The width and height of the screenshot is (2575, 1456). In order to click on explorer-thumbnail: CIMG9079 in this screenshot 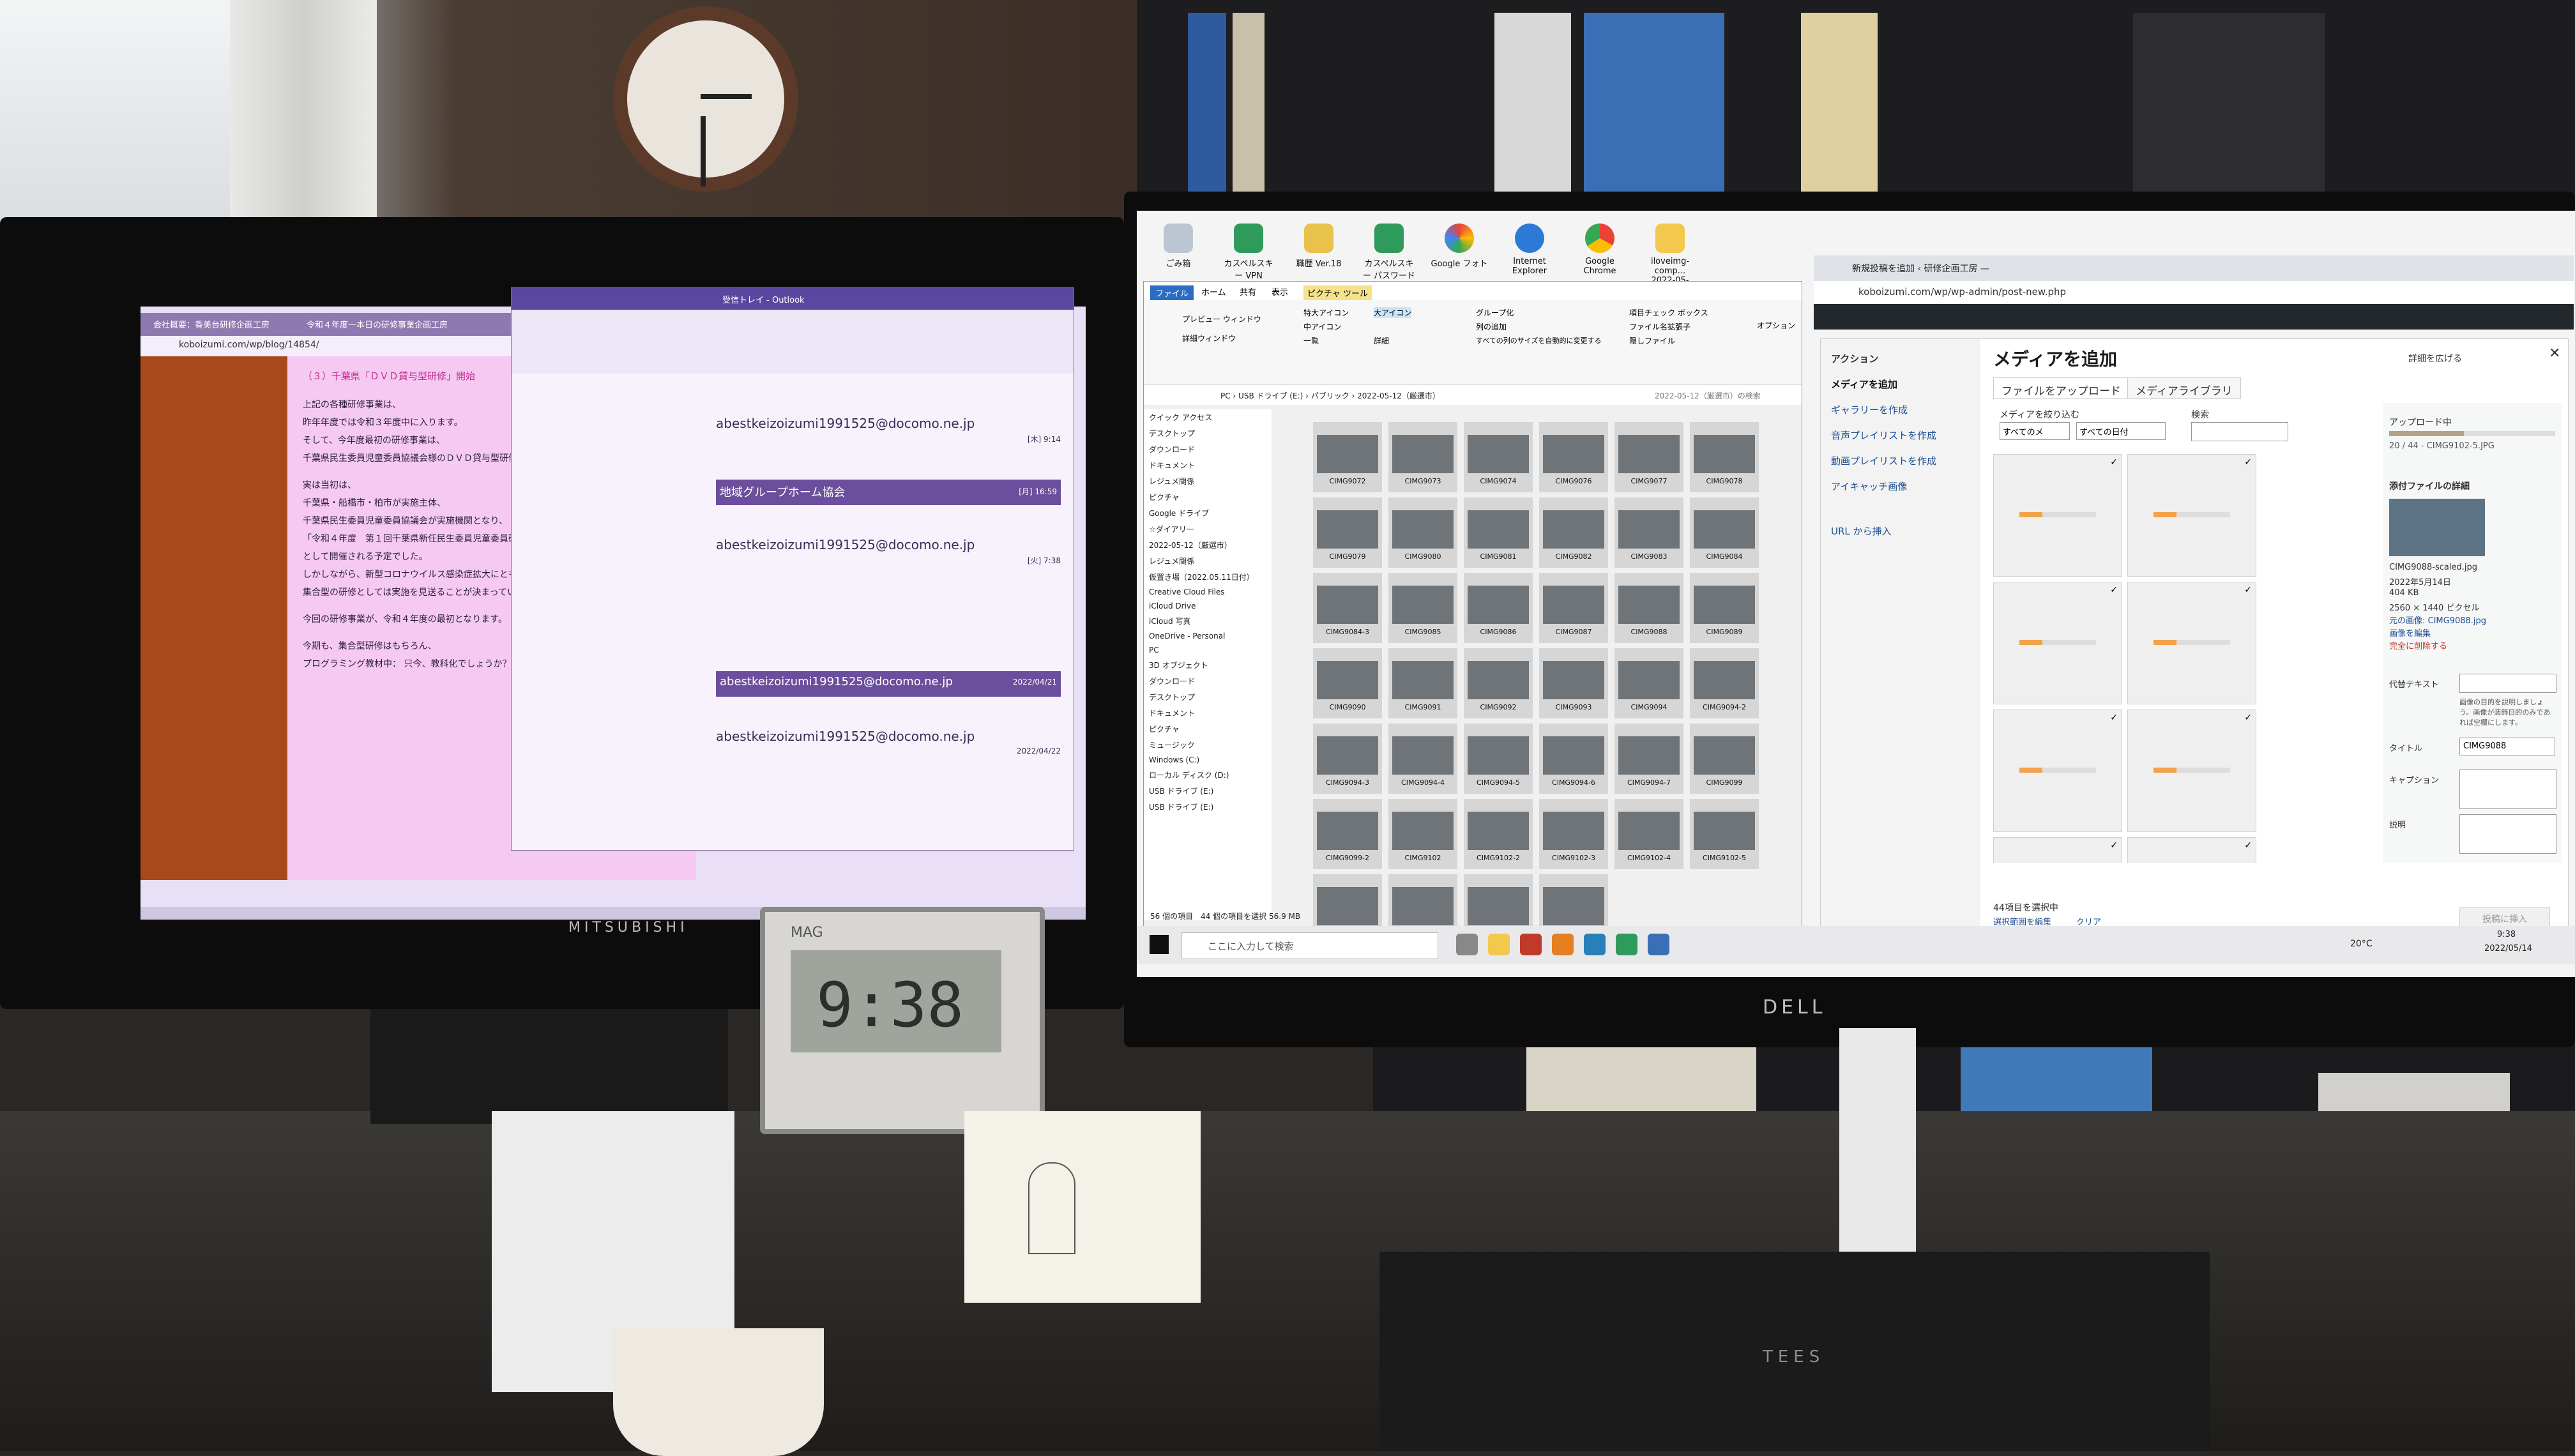, I will do `click(1347, 532)`.